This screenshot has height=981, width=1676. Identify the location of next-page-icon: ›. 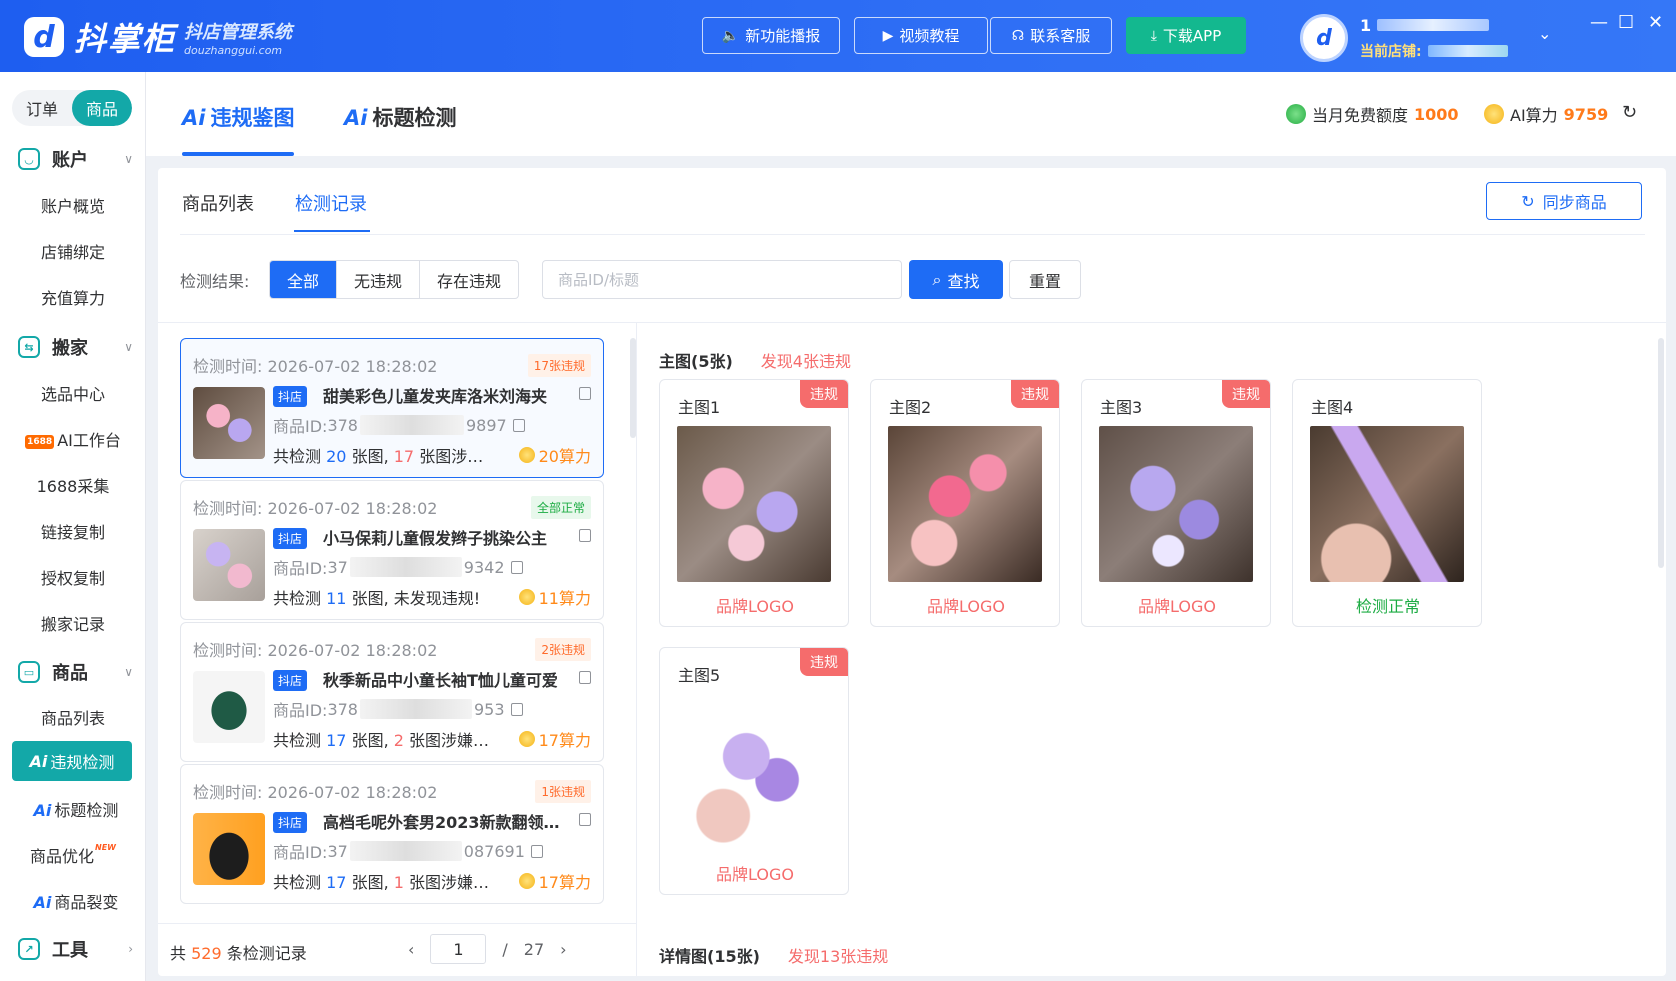
(563, 949).